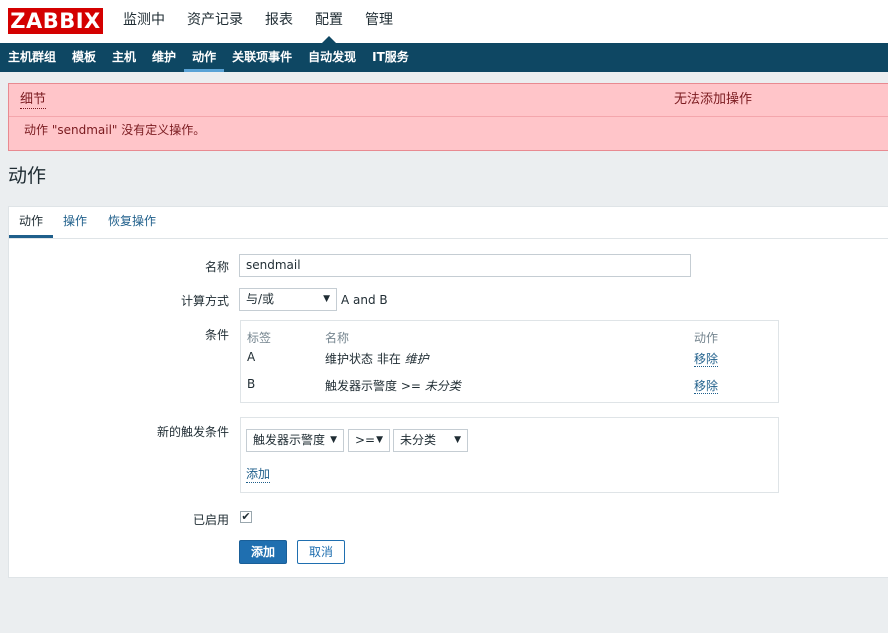  Describe the element at coordinates (418, 440) in the screenshot. I see `new-condition-value-value: 未分类` at that location.